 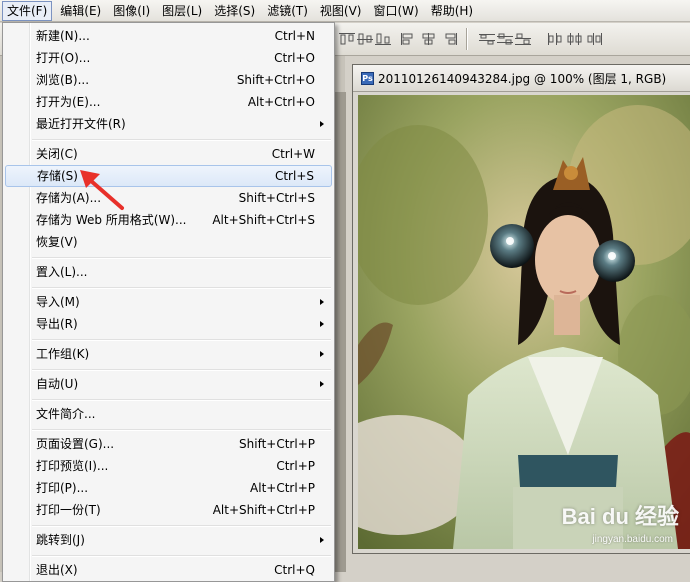 What do you see at coordinates (168, 102) in the screenshot?
I see `menu-item-open-as: 打开为(E)... Alt+Ctrl+O` at bounding box center [168, 102].